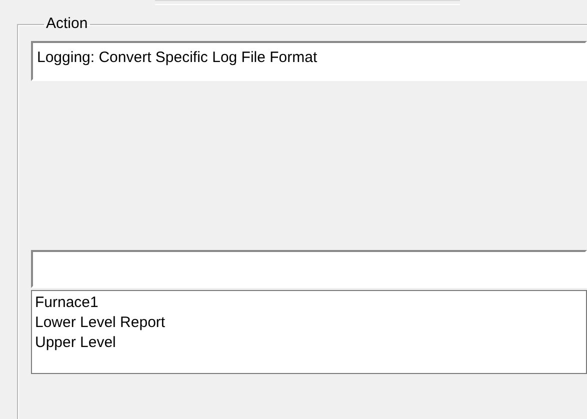  What do you see at coordinates (309, 323) in the screenshot?
I see `list-item: Lower Level Report` at bounding box center [309, 323].